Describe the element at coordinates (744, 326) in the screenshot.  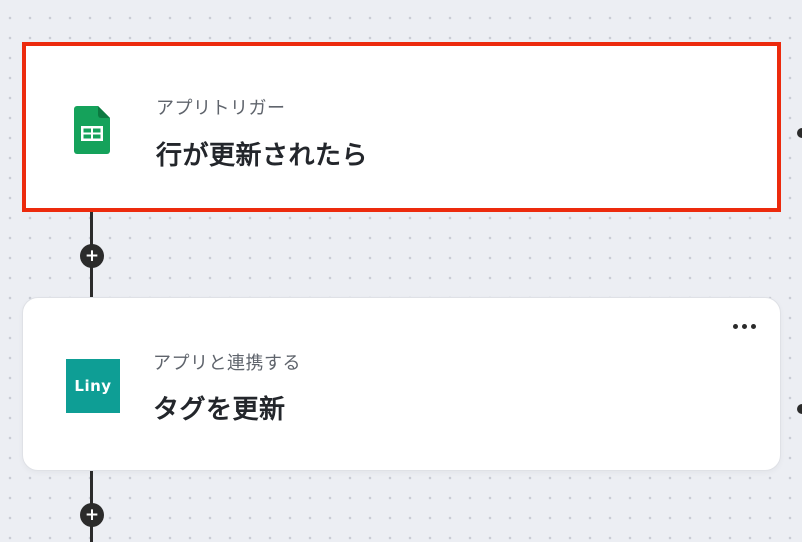
I see `more-options-icon` at that location.